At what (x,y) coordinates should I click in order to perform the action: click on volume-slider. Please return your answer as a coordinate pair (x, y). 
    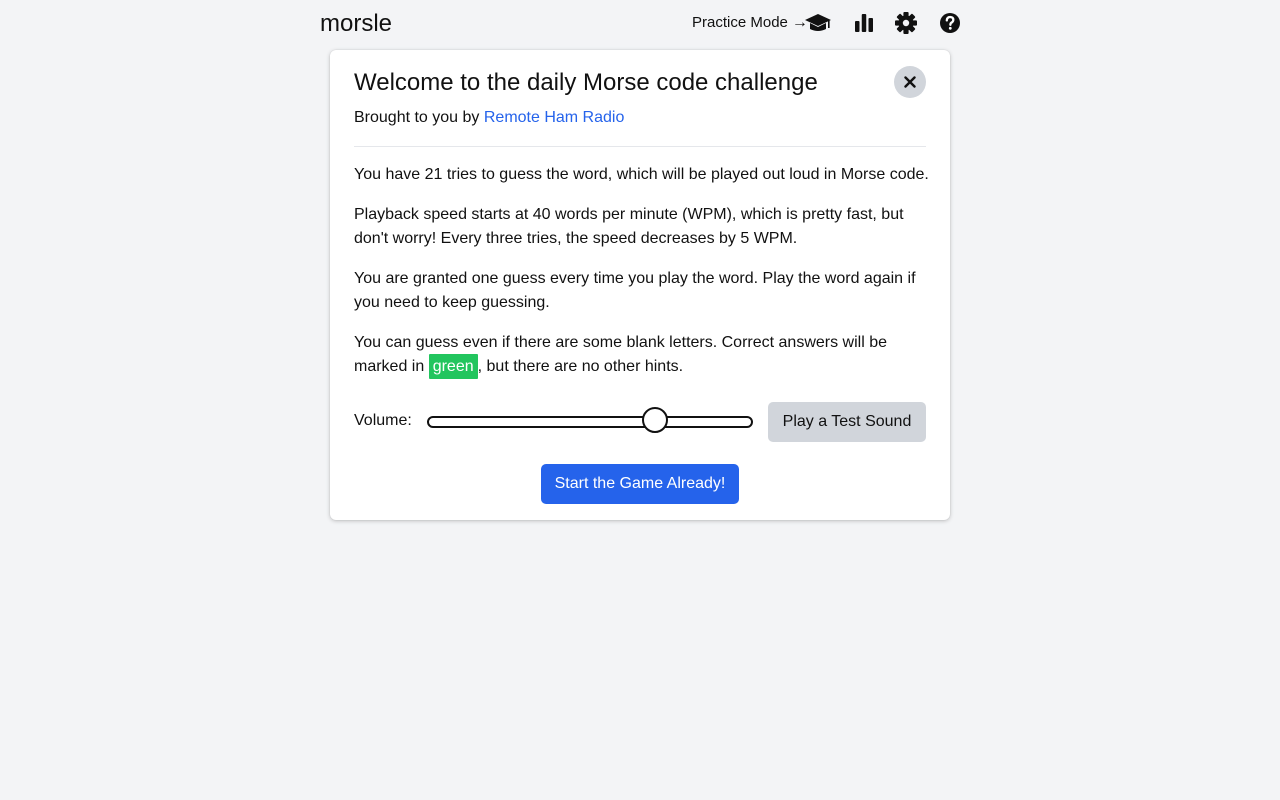
    Looking at the image, I should click on (590, 421).